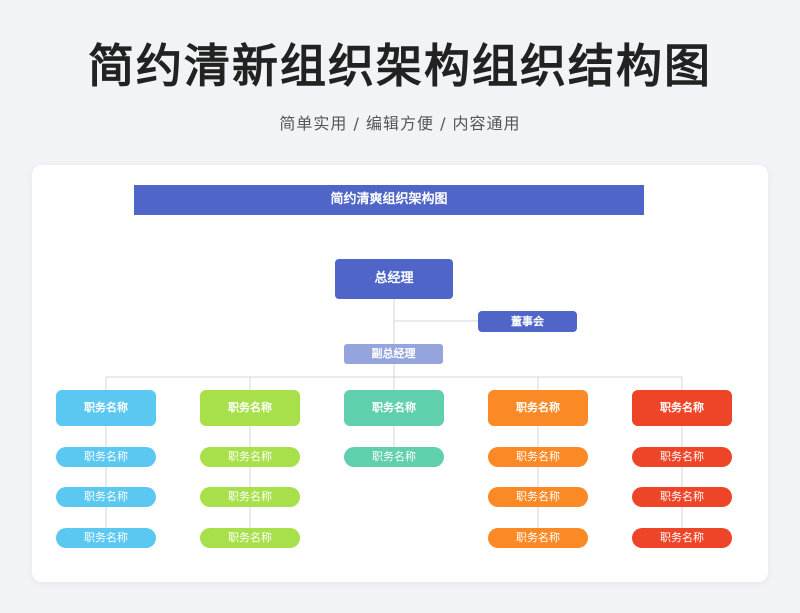  I want to click on page-title: 简约清新组织架构组织结构图, so click(400, 66).